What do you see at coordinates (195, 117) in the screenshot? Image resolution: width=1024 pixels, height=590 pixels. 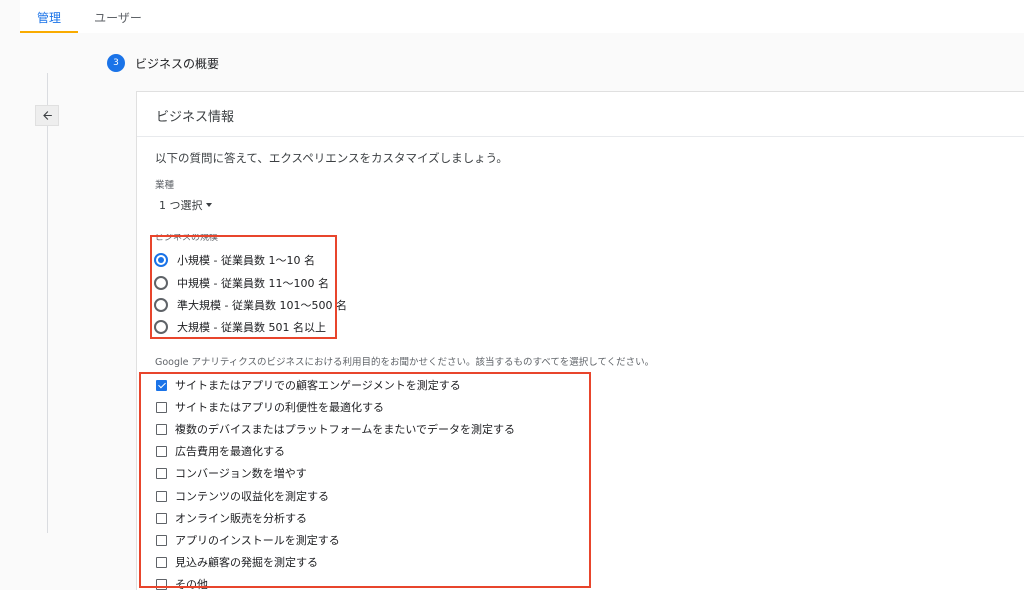 I see `card-title: ビジネス情報` at bounding box center [195, 117].